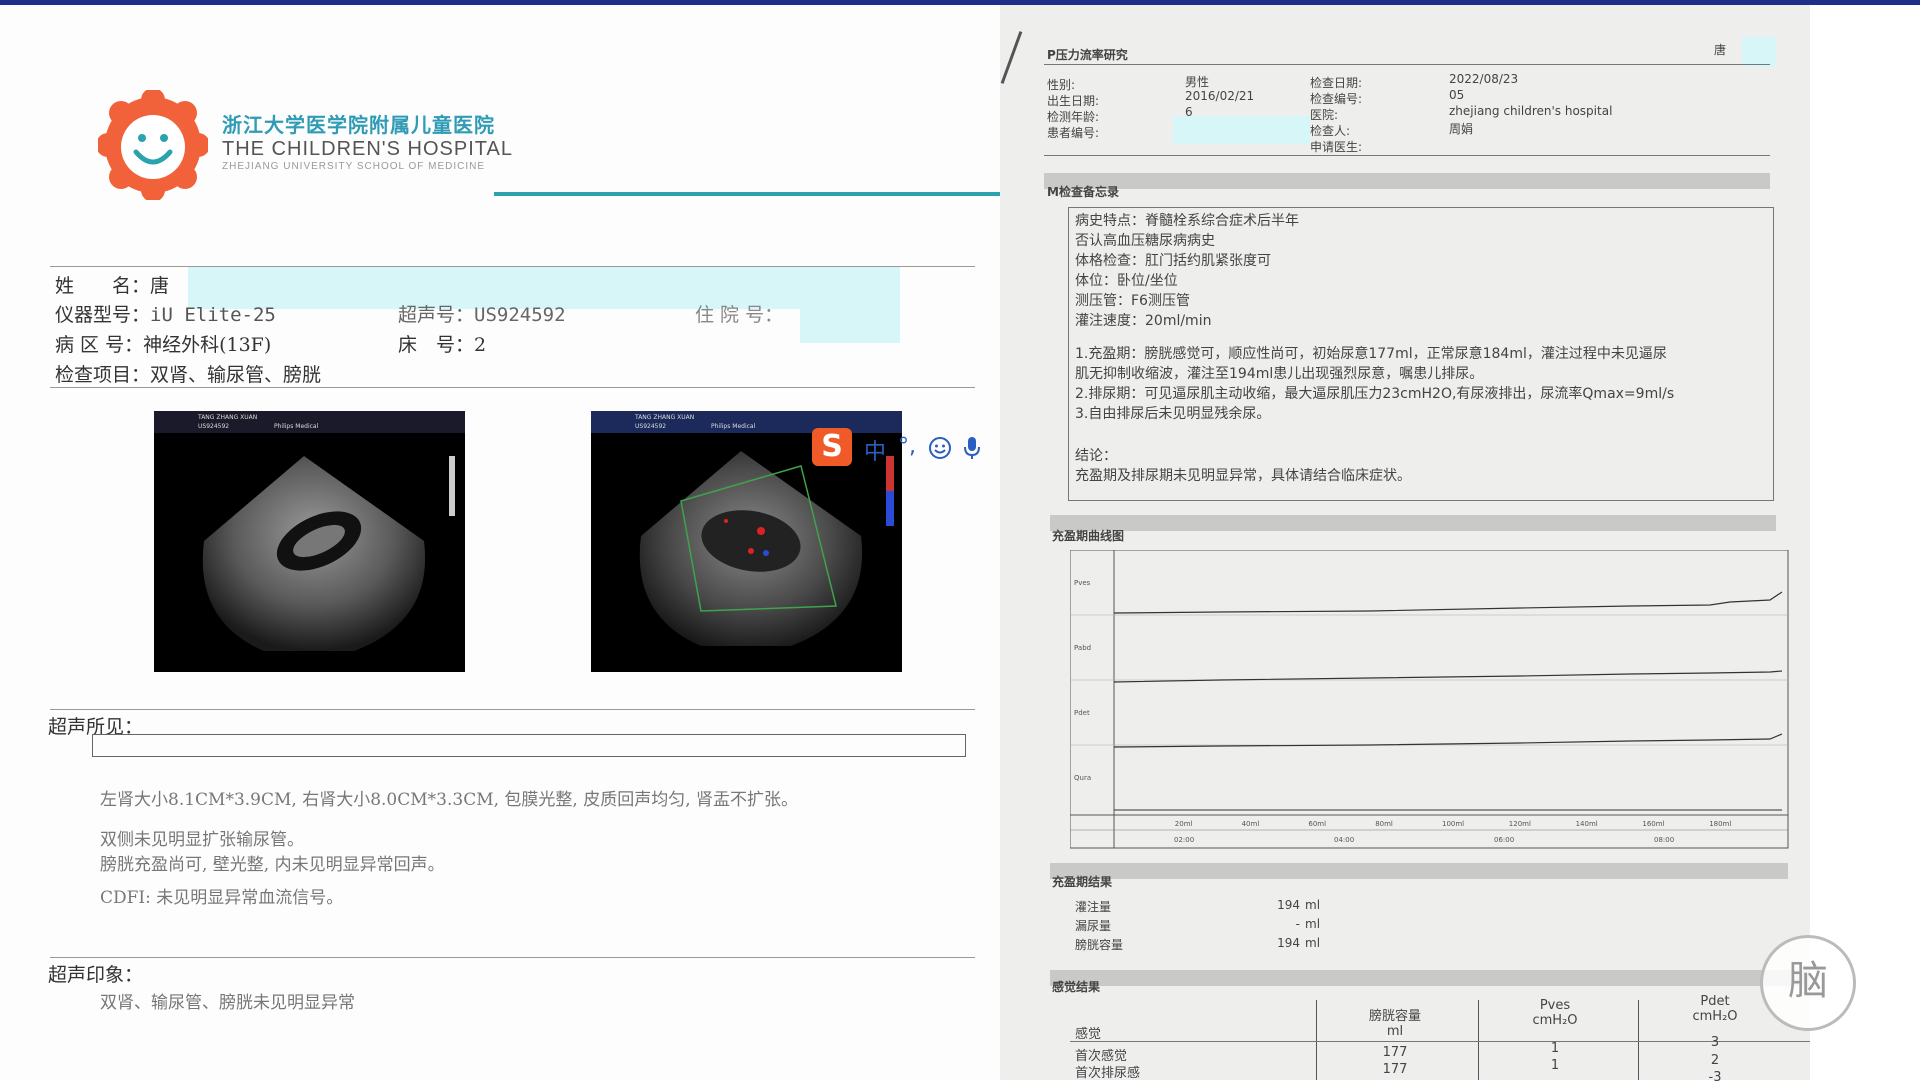 The width and height of the screenshot is (1920, 1085). I want to click on conclusion-label: 结论：, so click(1096, 456).